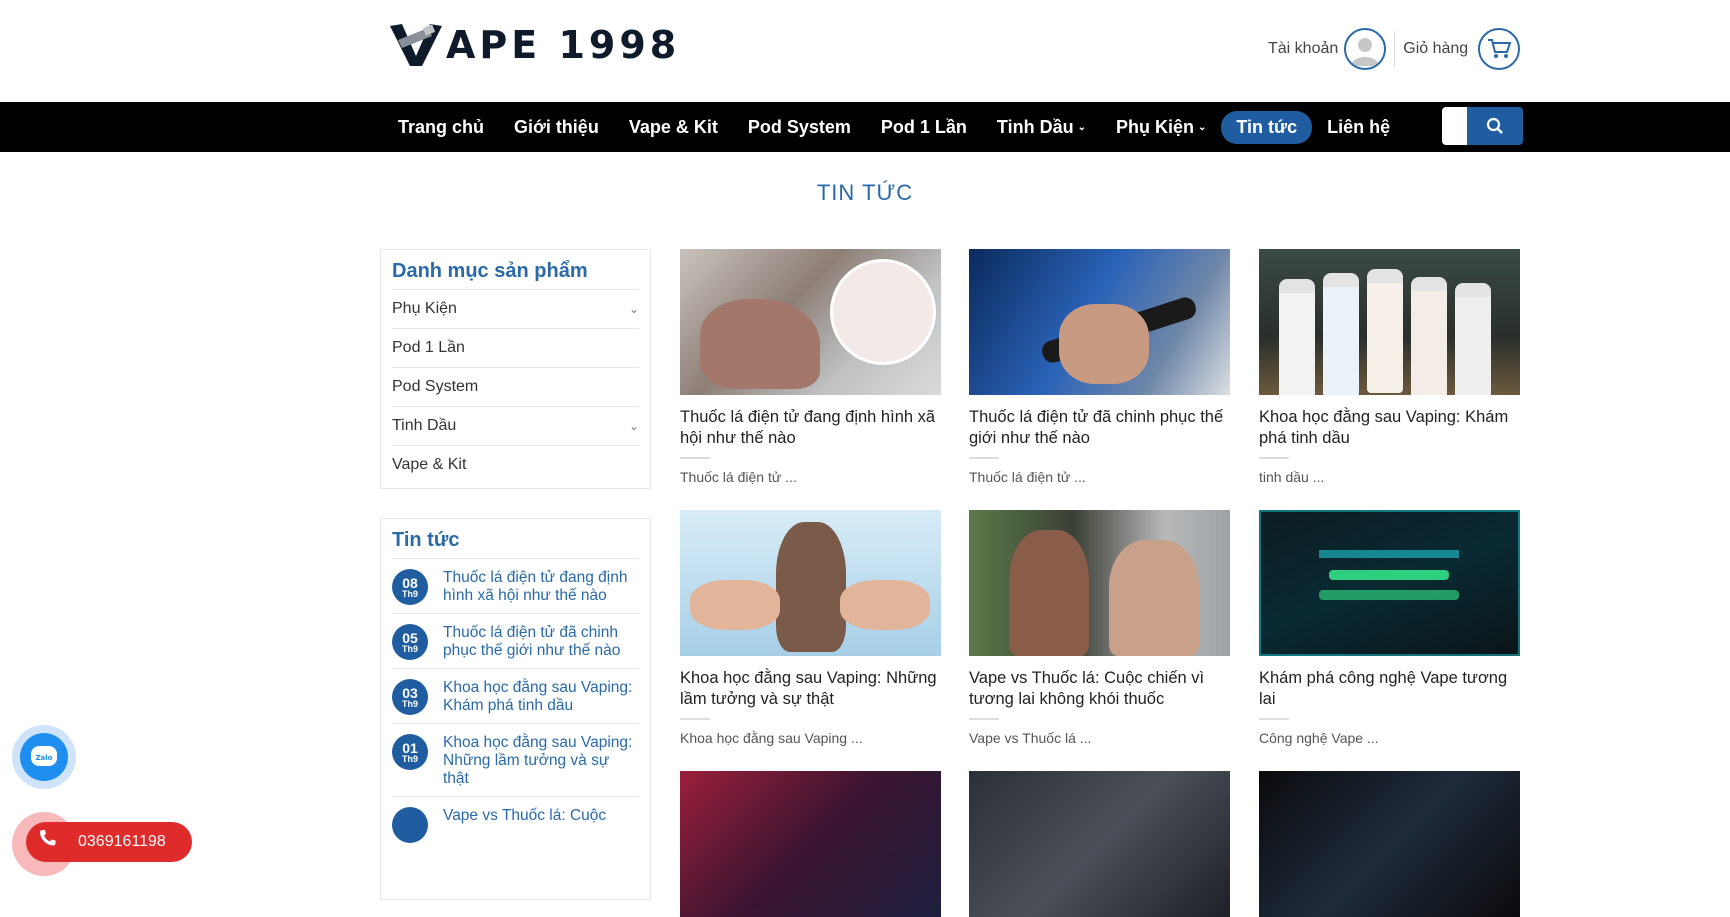 Image resolution: width=1730 pixels, height=917 pixels. Describe the element at coordinates (515, 425) in the screenshot. I see `category-item: Tinh Dầu ⌄` at that location.